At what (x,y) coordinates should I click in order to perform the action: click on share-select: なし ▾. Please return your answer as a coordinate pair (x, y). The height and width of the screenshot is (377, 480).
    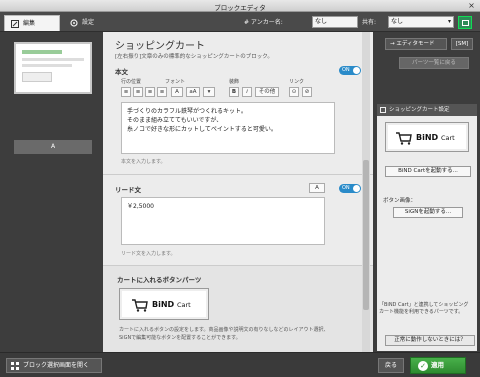
    Looking at the image, I should click on (421, 22).